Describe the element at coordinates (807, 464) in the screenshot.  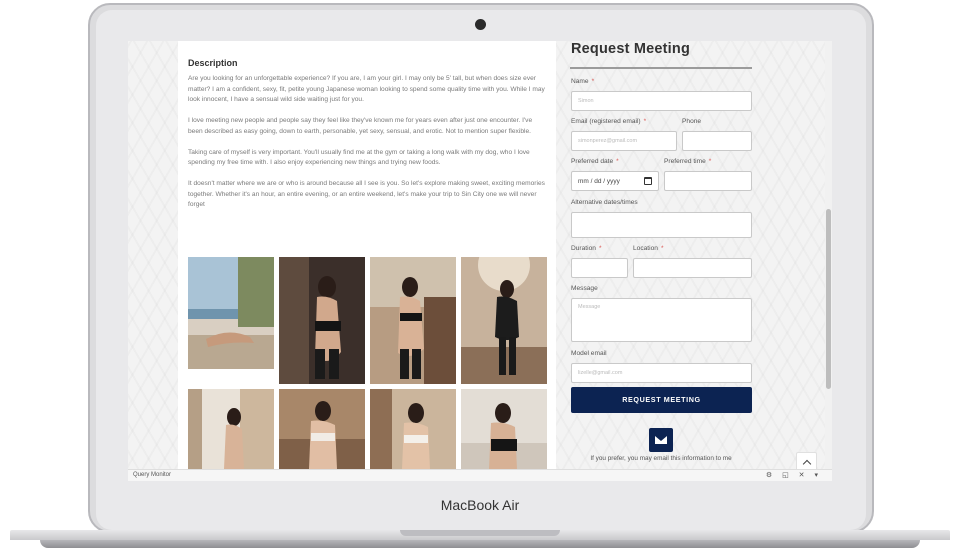
I see `chevron-up-icon` at that location.